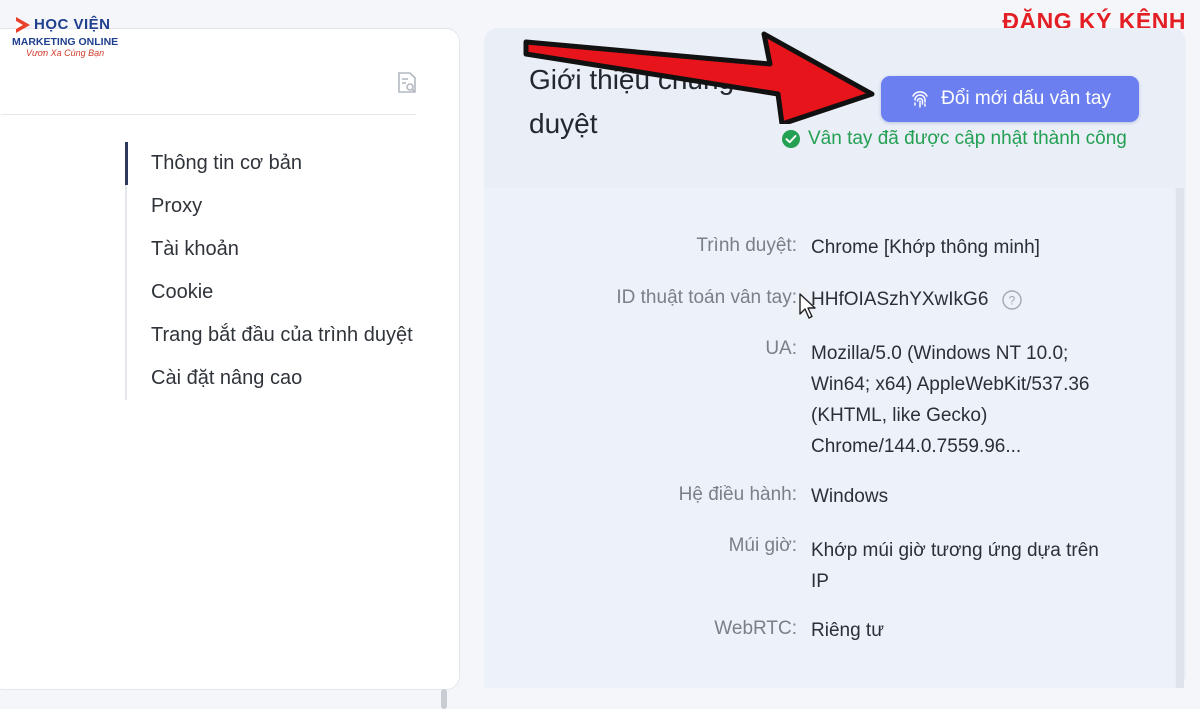  Describe the element at coordinates (287, 249) in the screenshot. I see `nav-item-account: Tài khoản` at that location.